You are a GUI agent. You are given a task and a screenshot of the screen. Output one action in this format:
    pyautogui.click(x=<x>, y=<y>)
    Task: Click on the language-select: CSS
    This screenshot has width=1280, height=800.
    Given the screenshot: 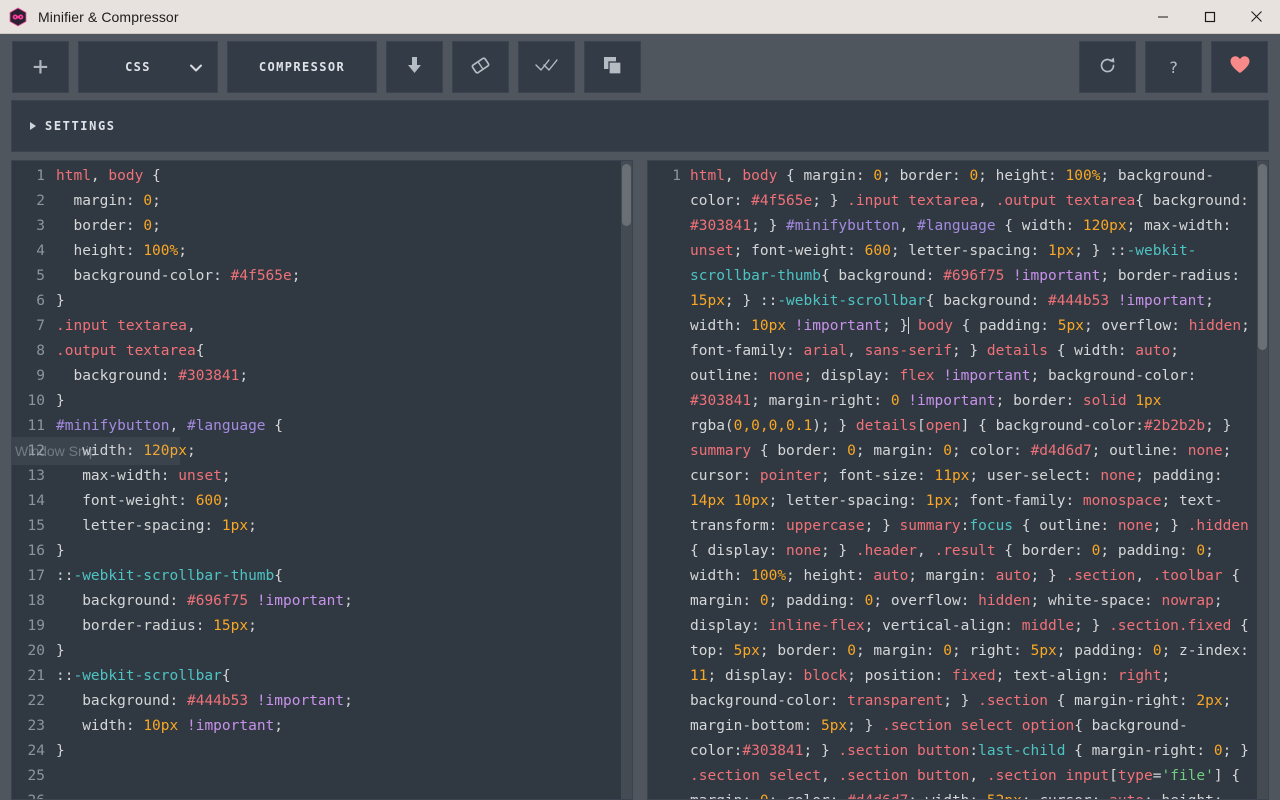 What is the action you would take?
    pyautogui.click(x=148, y=67)
    